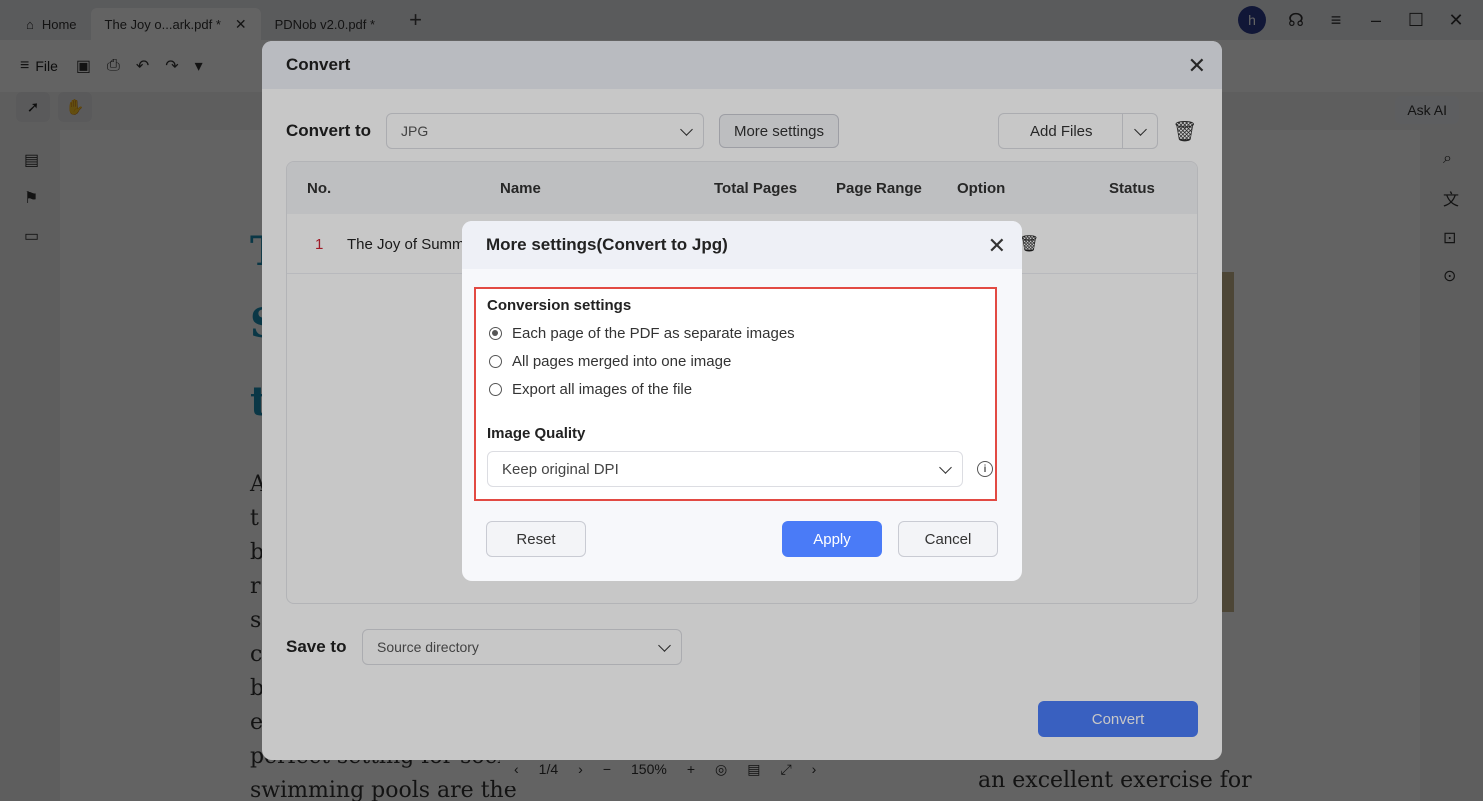  What do you see at coordinates (985, 469) in the screenshot?
I see `info-icon: i` at bounding box center [985, 469].